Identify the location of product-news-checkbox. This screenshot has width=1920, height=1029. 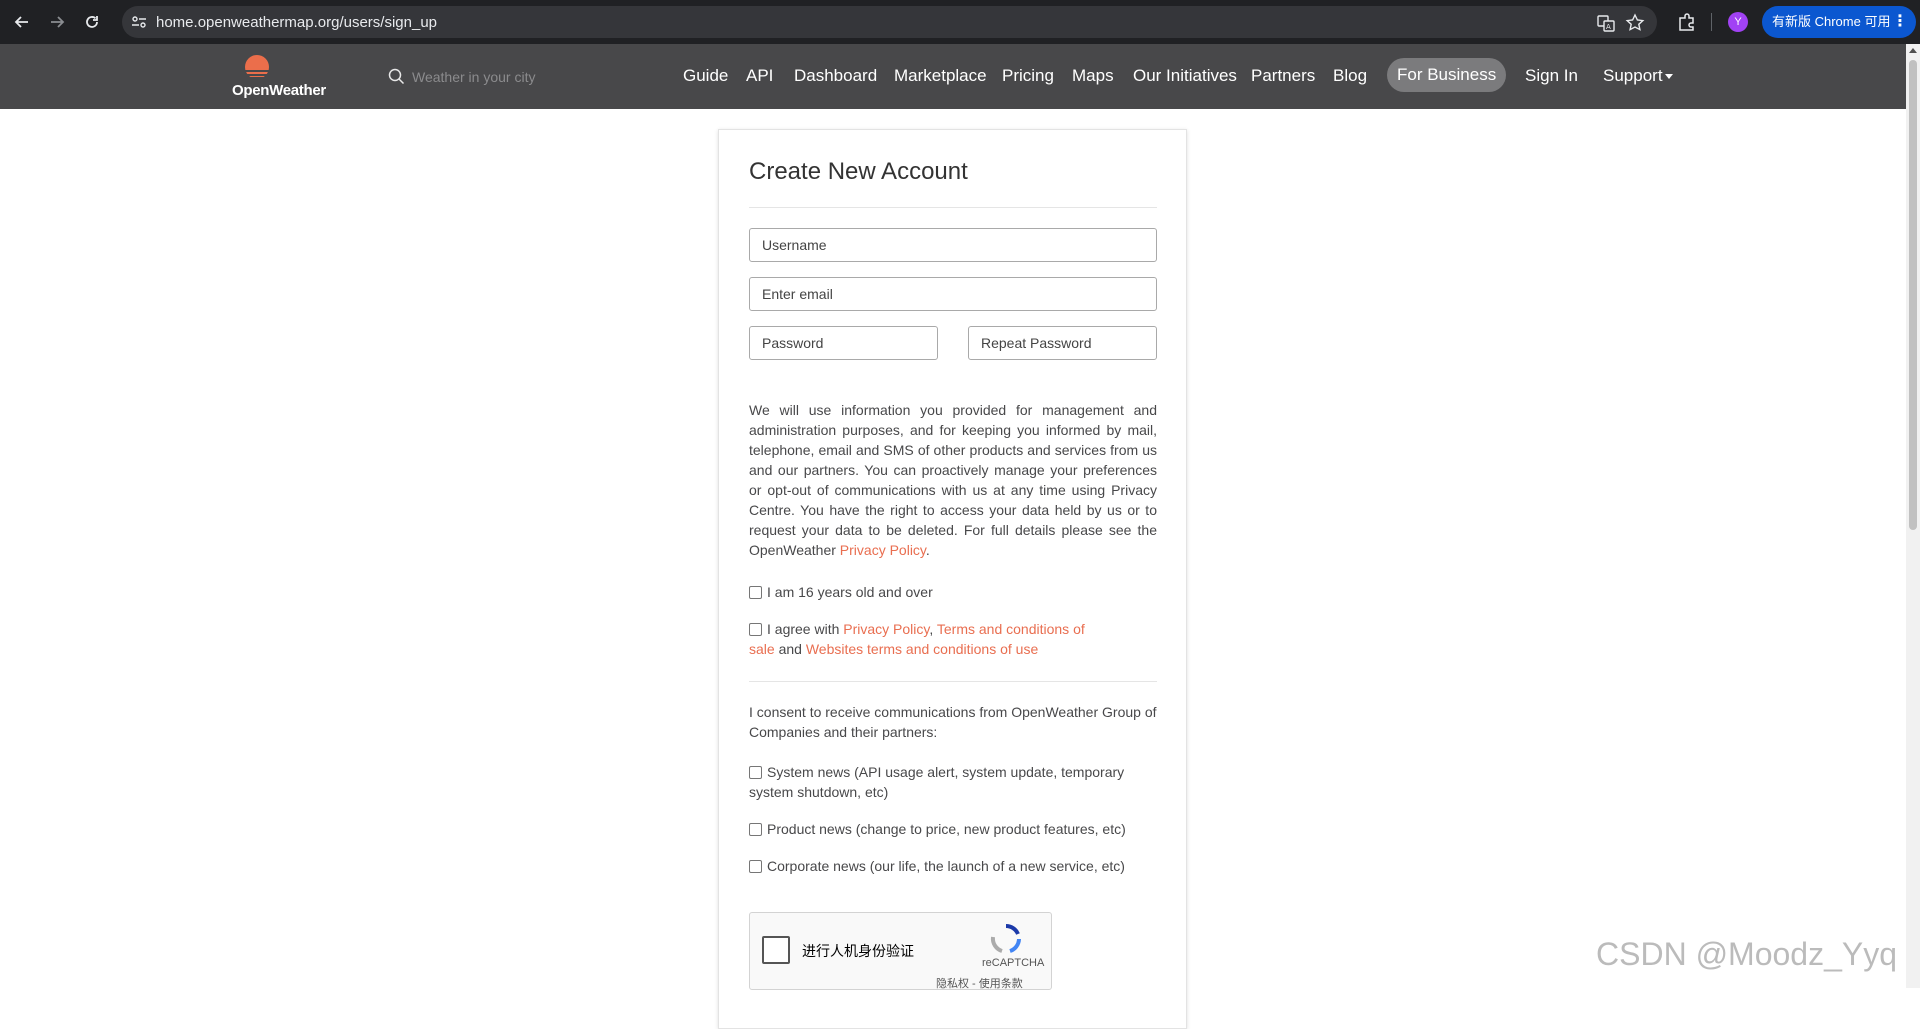
(755, 829).